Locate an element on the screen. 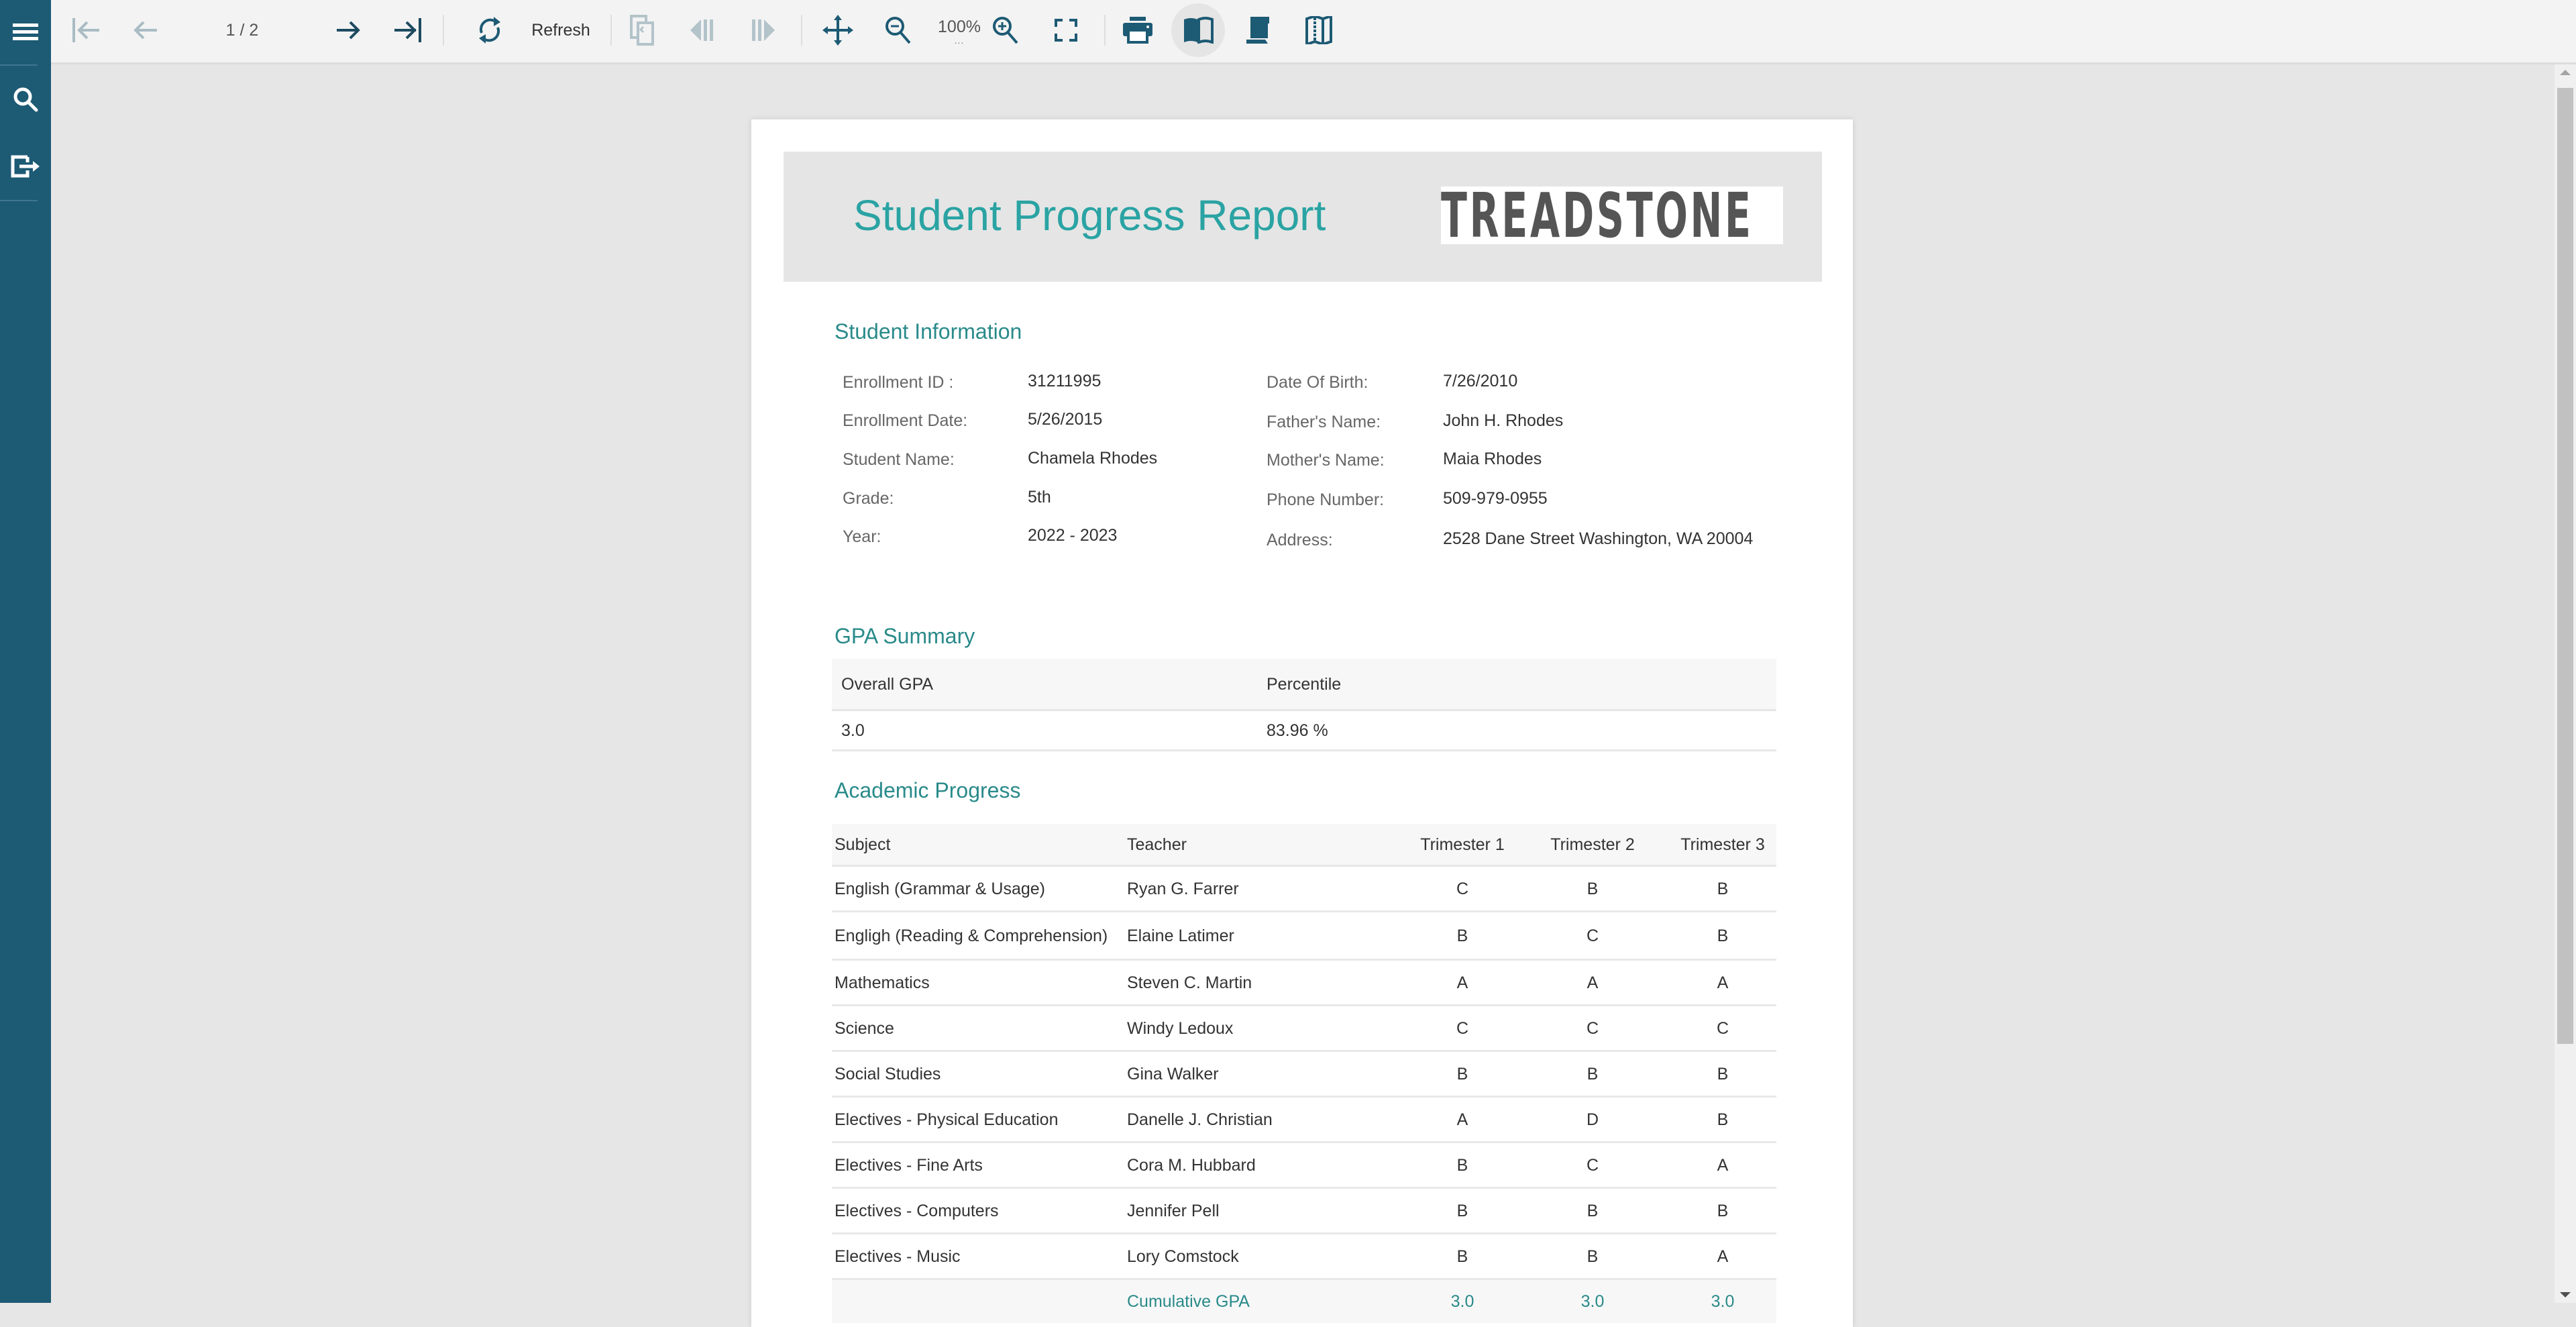 Image resolution: width=2576 pixels, height=1327 pixels. parent-report-icon is located at coordinates (642, 31).